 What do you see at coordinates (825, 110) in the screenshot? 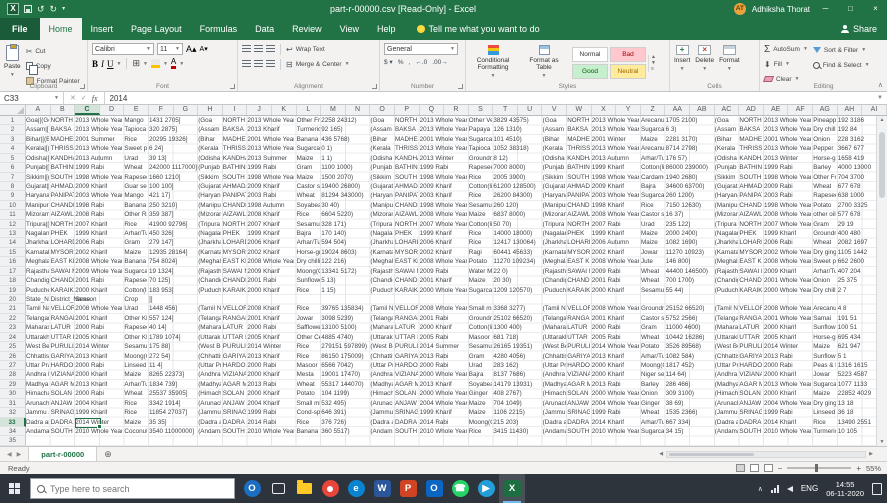
I see `column-header-AG: AG` at bounding box center [825, 110].